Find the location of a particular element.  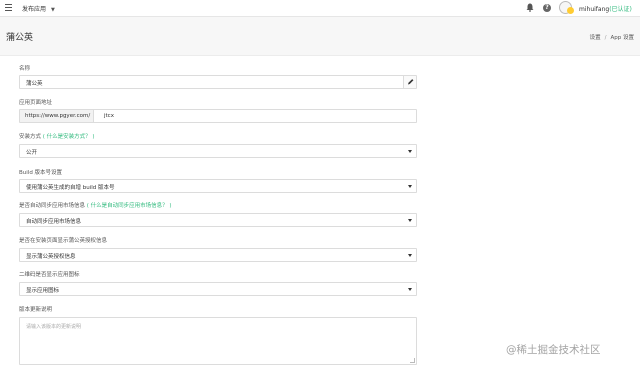

install-method-value: 公开 is located at coordinates (32, 153).